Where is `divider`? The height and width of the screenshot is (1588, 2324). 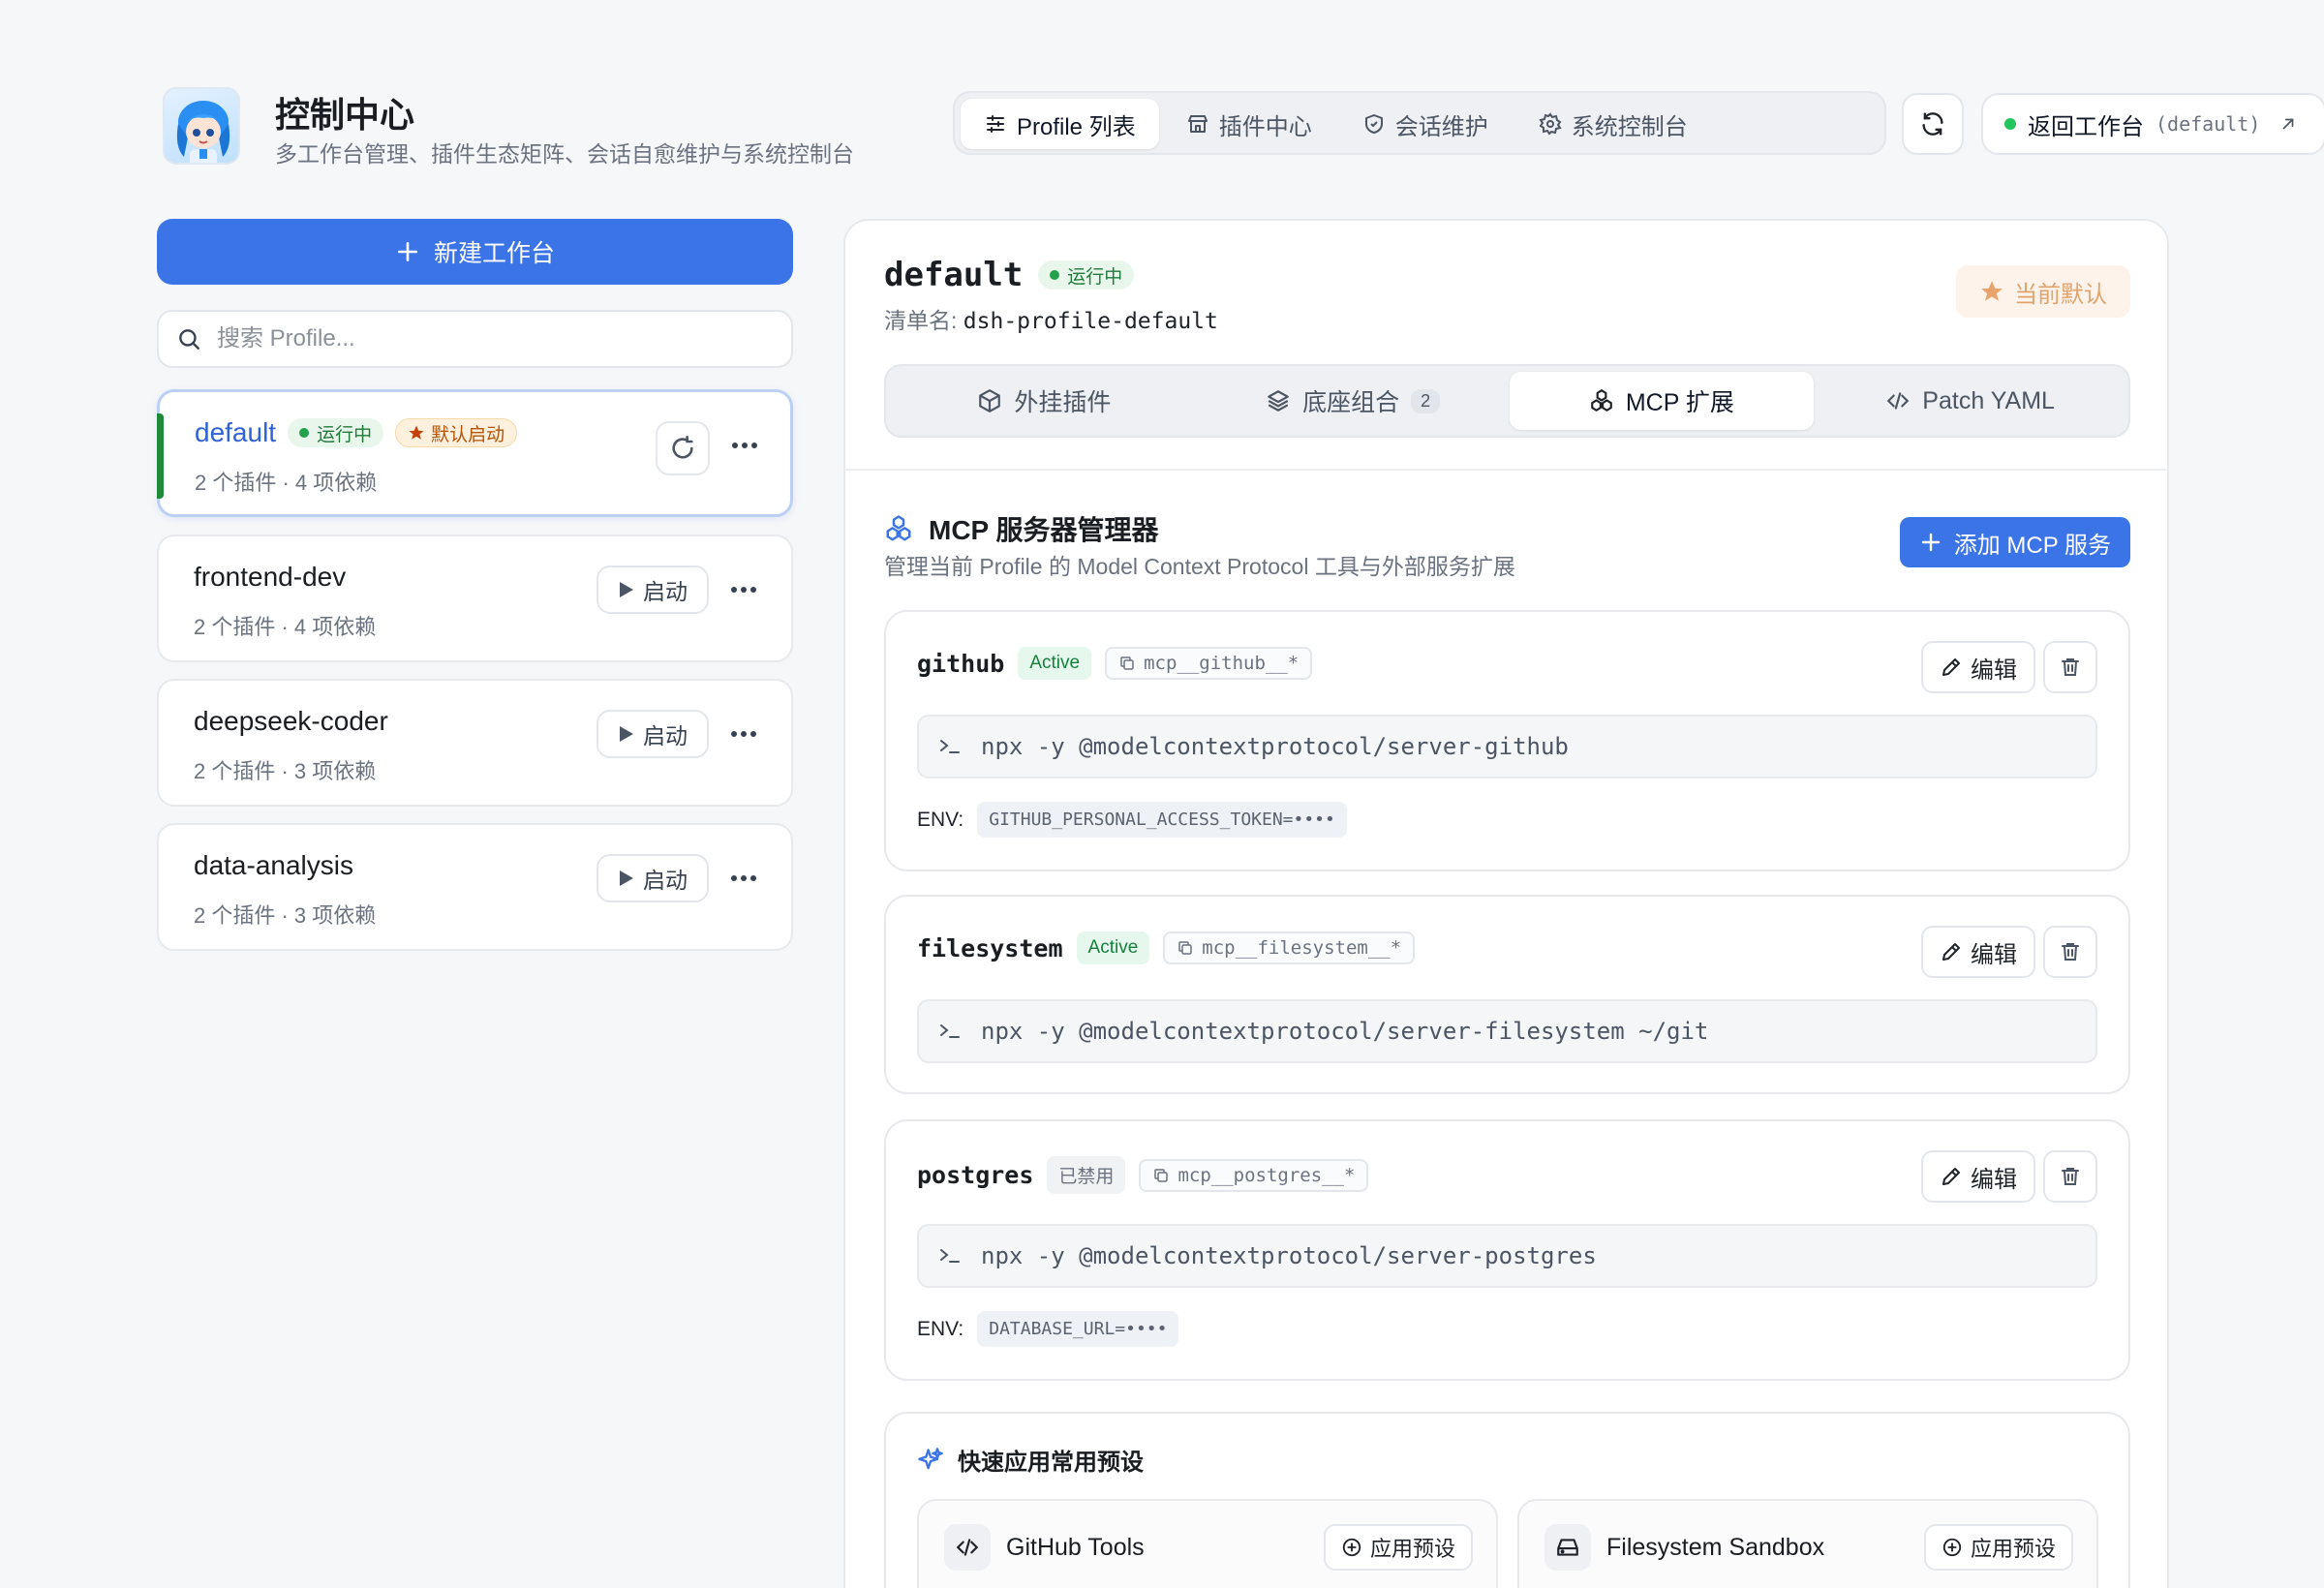 divider is located at coordinates (1506, 470).